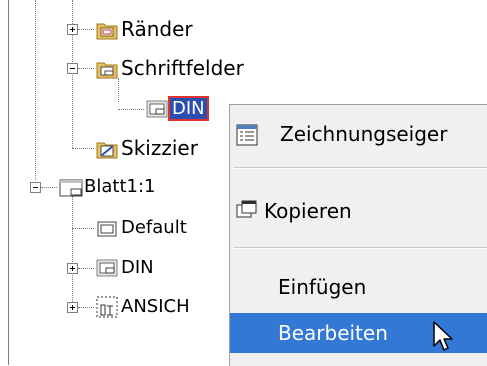 The image size is (487, 366). Describe the element at coordinates (107, 151) in the screenshot. I see `sketch-folder-icon` at that location.